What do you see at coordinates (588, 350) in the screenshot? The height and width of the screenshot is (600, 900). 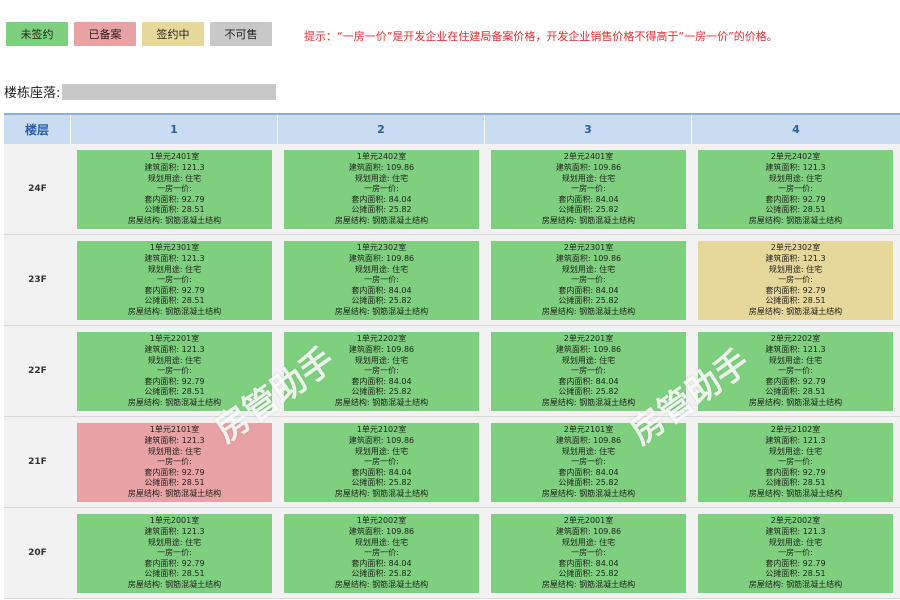 I see `room-area: 建筑面积: 109.86` at bounding box center [588, 350].